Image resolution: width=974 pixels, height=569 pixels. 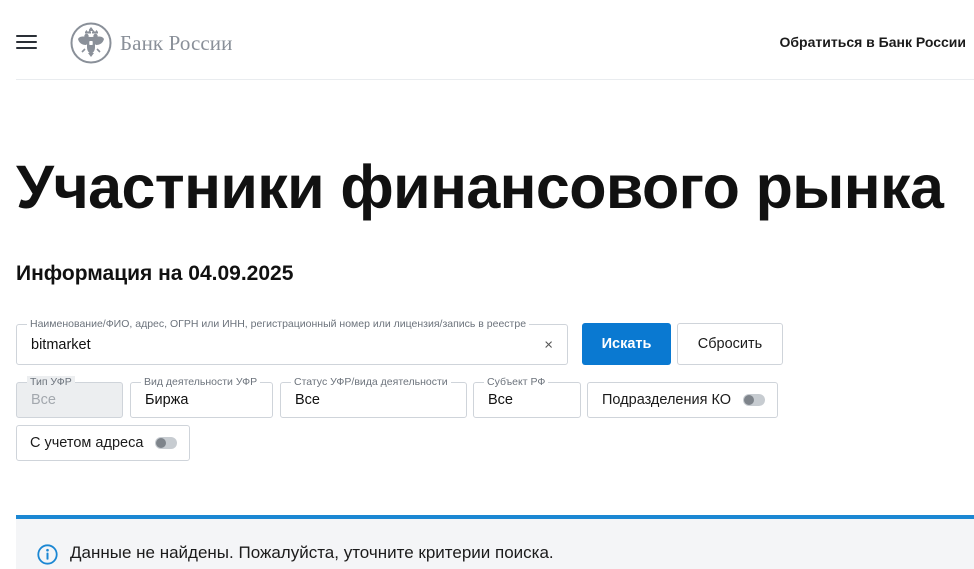 I want to click on status-value: Все, so click(x=307, y=400).